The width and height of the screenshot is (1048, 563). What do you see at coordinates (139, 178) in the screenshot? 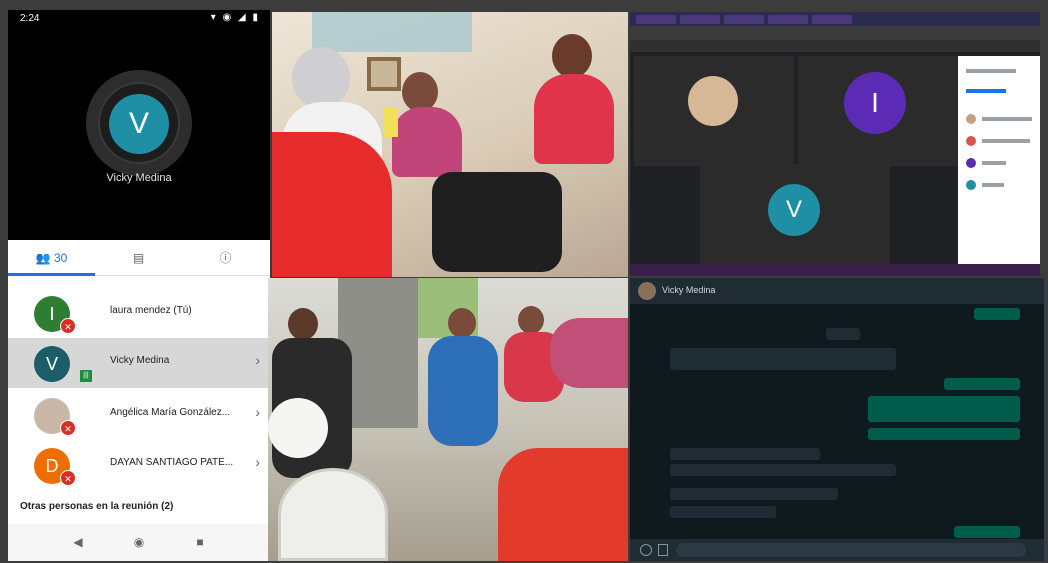
I see `callee-name: Vicky Medina` at bounding box center [139, 178].